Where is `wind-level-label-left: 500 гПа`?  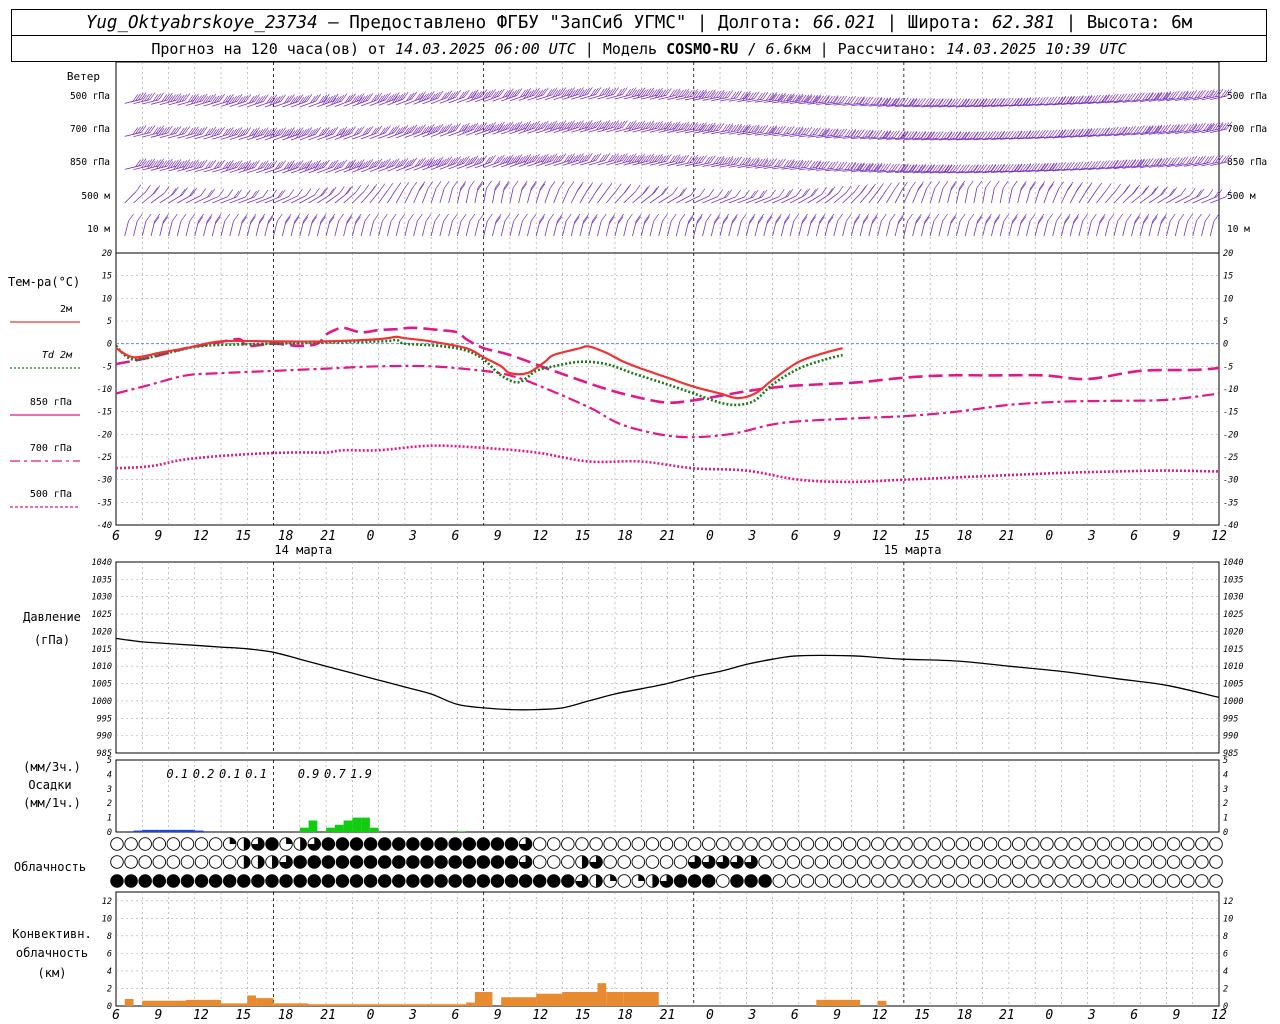
wind-level-label-left: 500 гПа is located at coordinates (90, 96).